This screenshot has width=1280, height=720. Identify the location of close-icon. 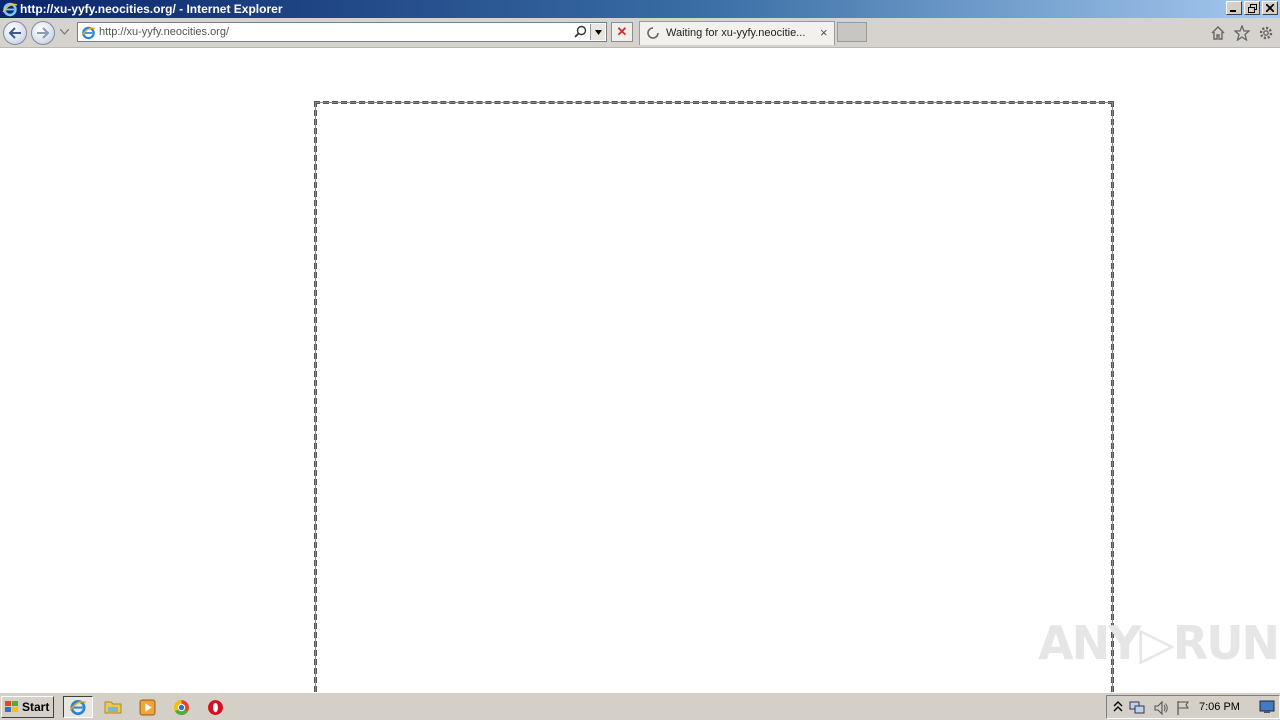
(1270, 8).